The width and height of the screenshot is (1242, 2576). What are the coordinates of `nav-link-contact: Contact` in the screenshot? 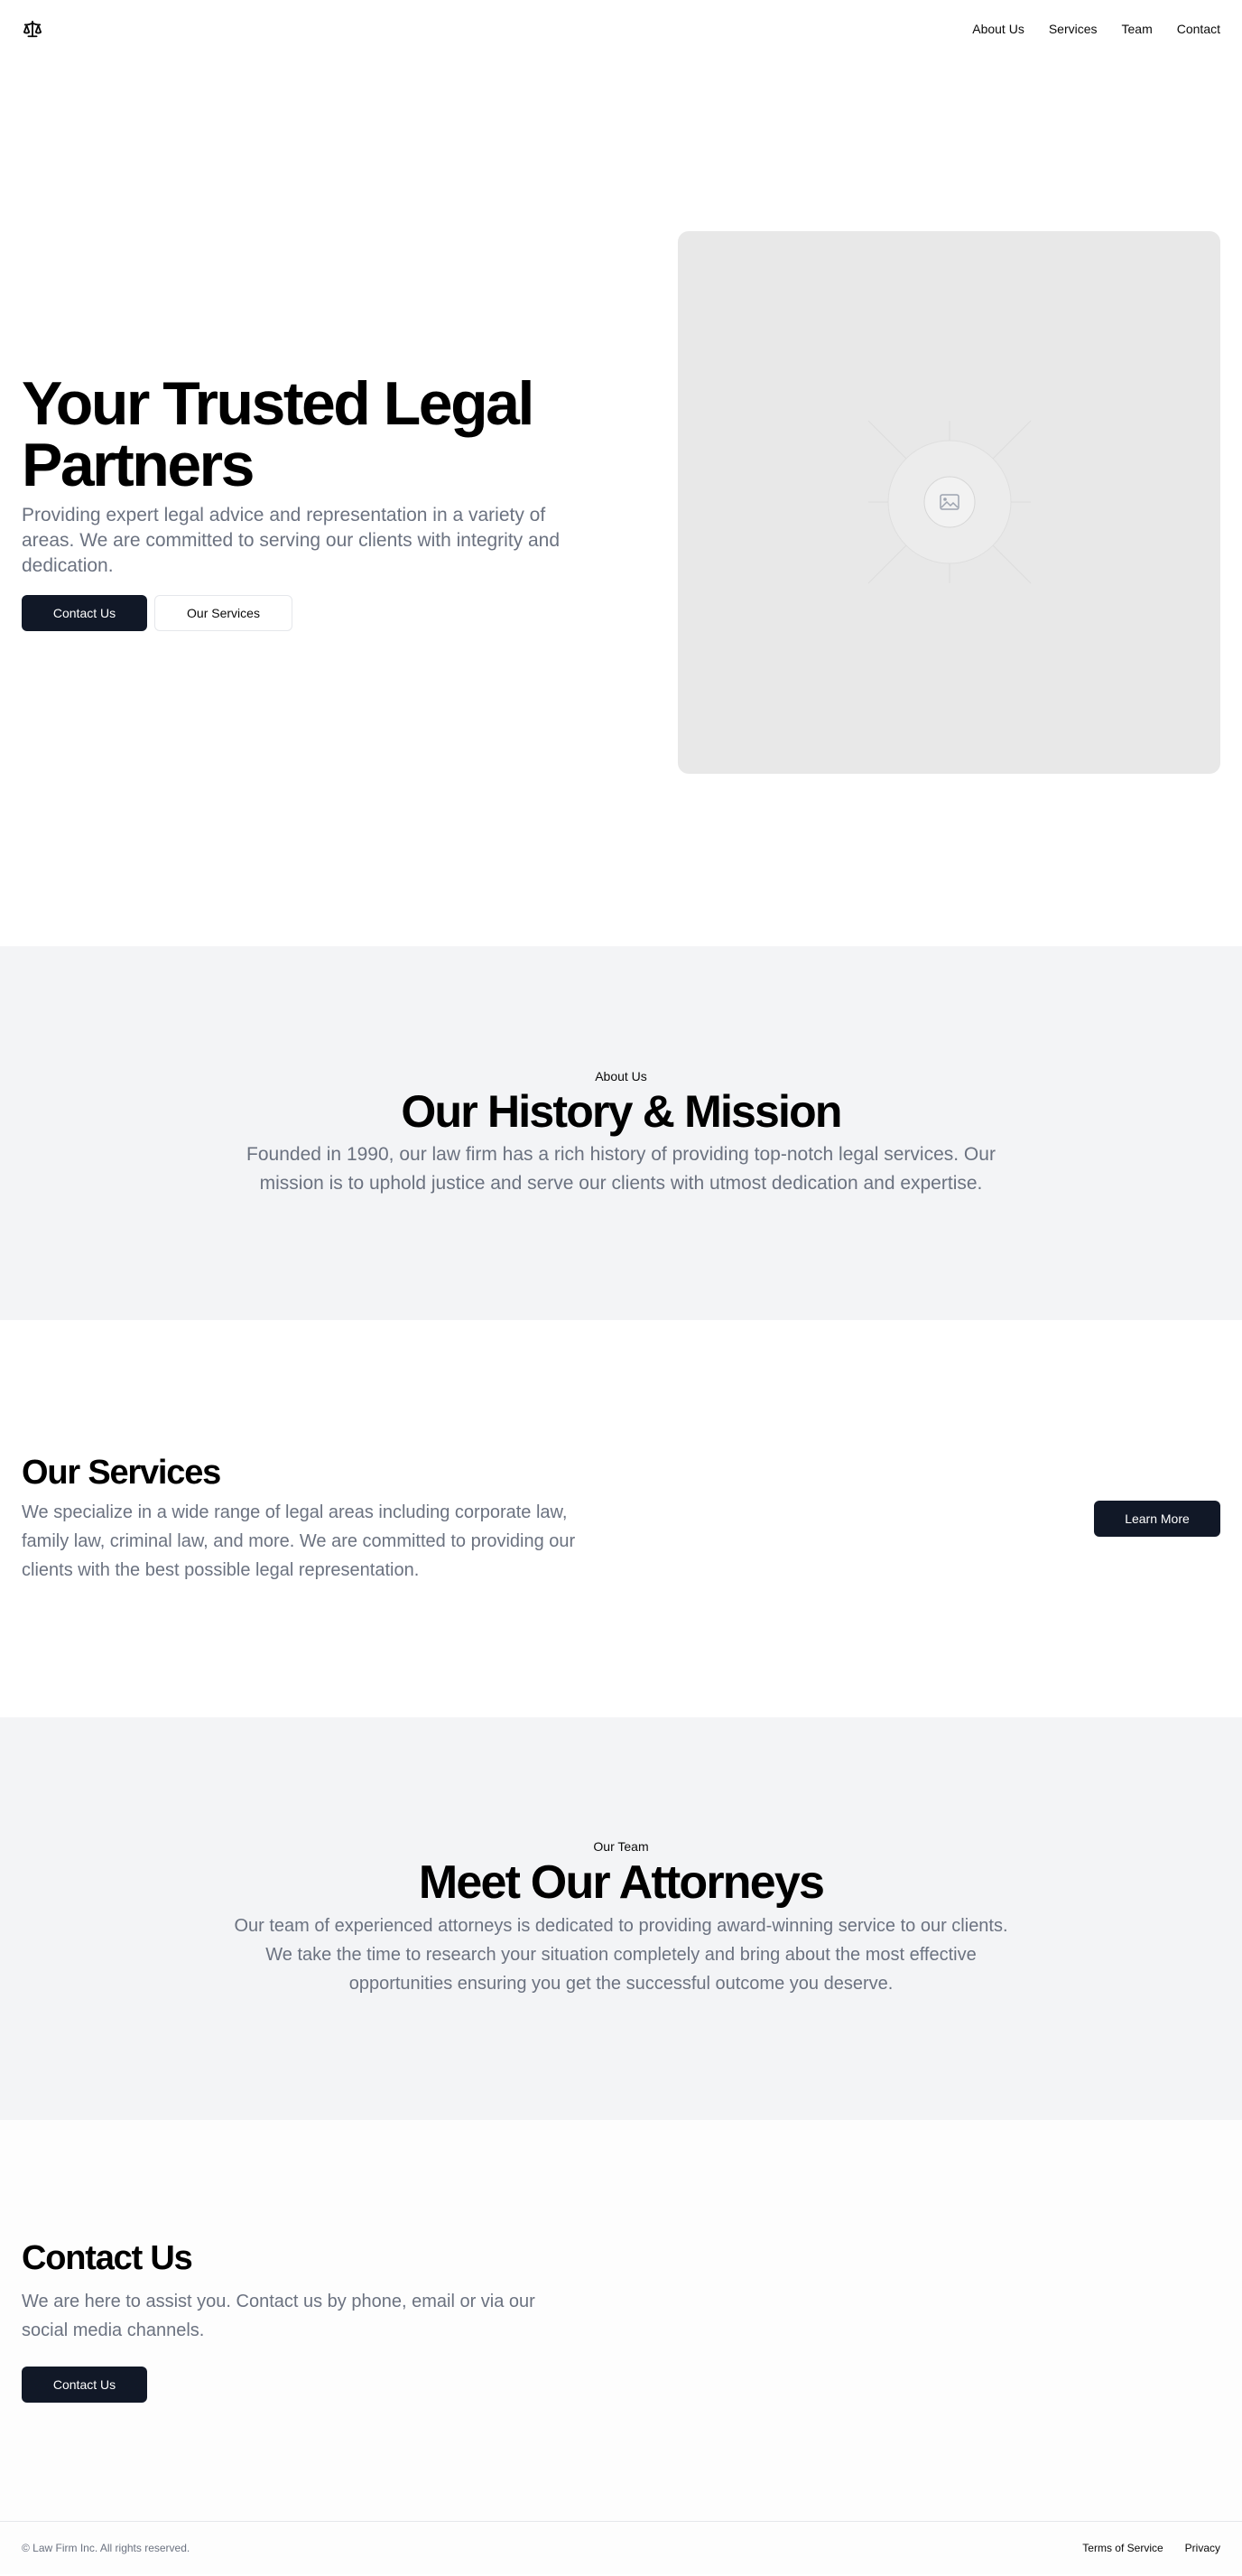 It's located at (1198, 29).